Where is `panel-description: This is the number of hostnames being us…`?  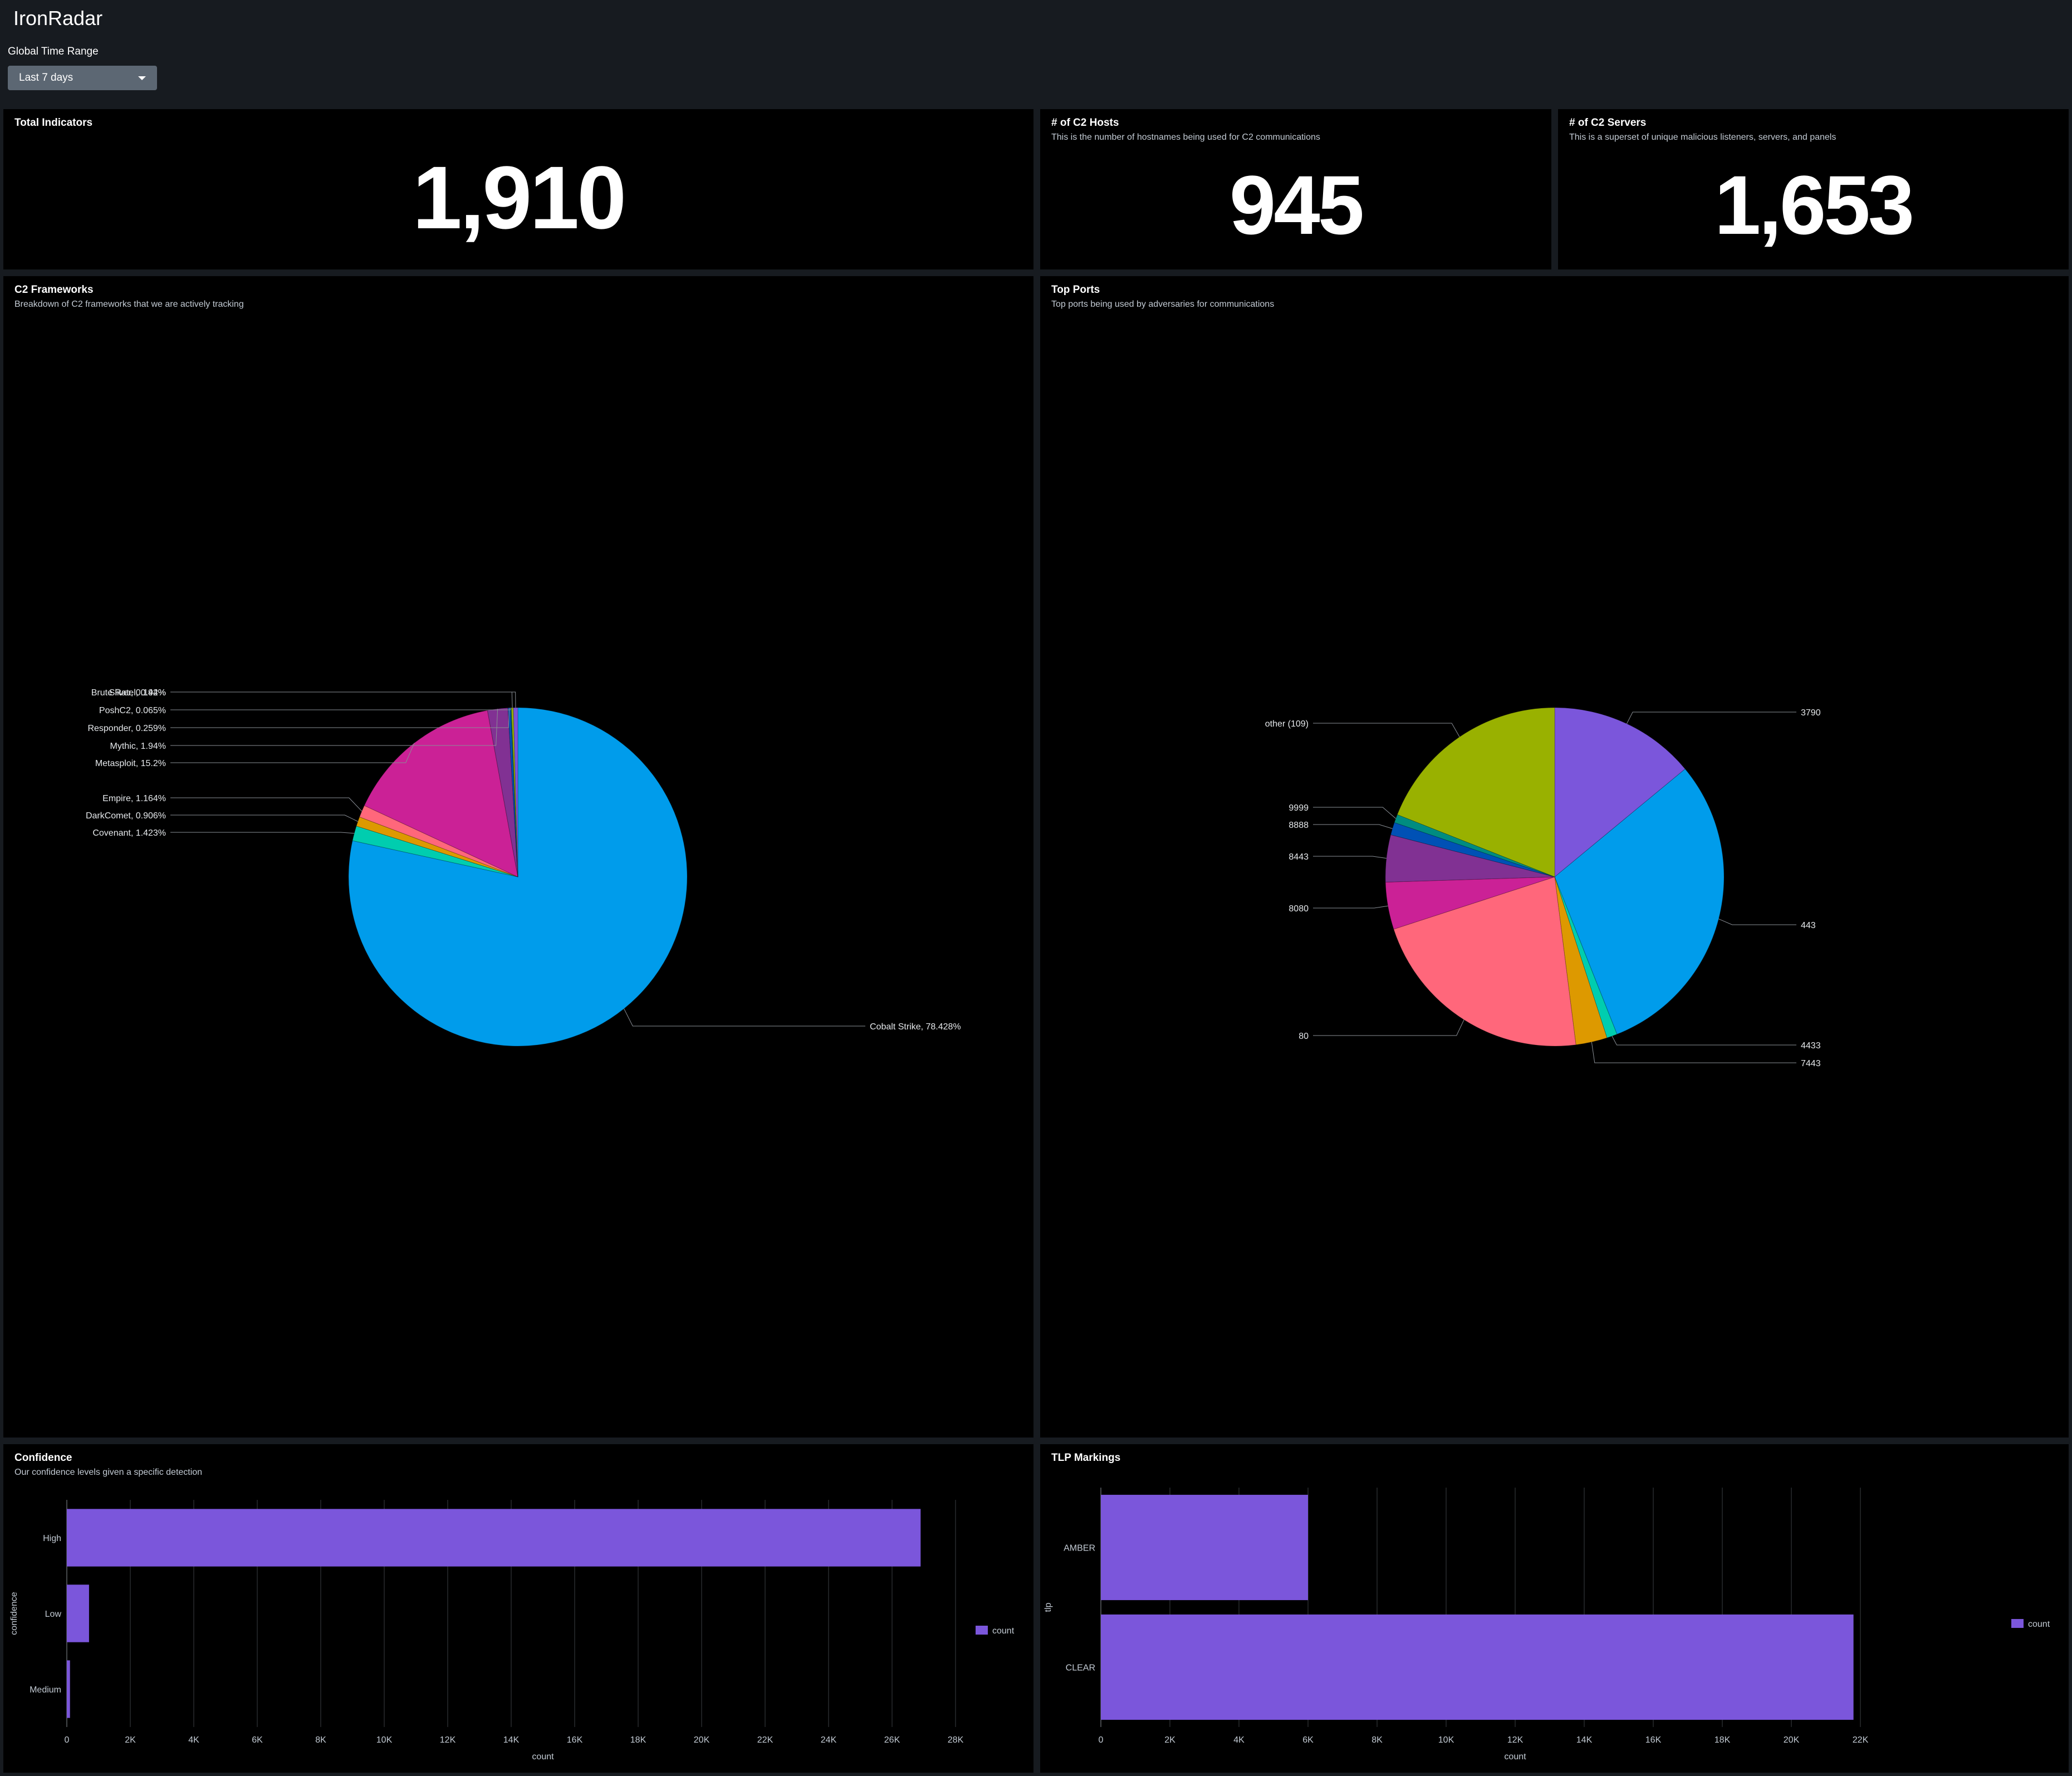 panel-description: This is the number of hostnames being us… is located at coordinates (1185, 137).